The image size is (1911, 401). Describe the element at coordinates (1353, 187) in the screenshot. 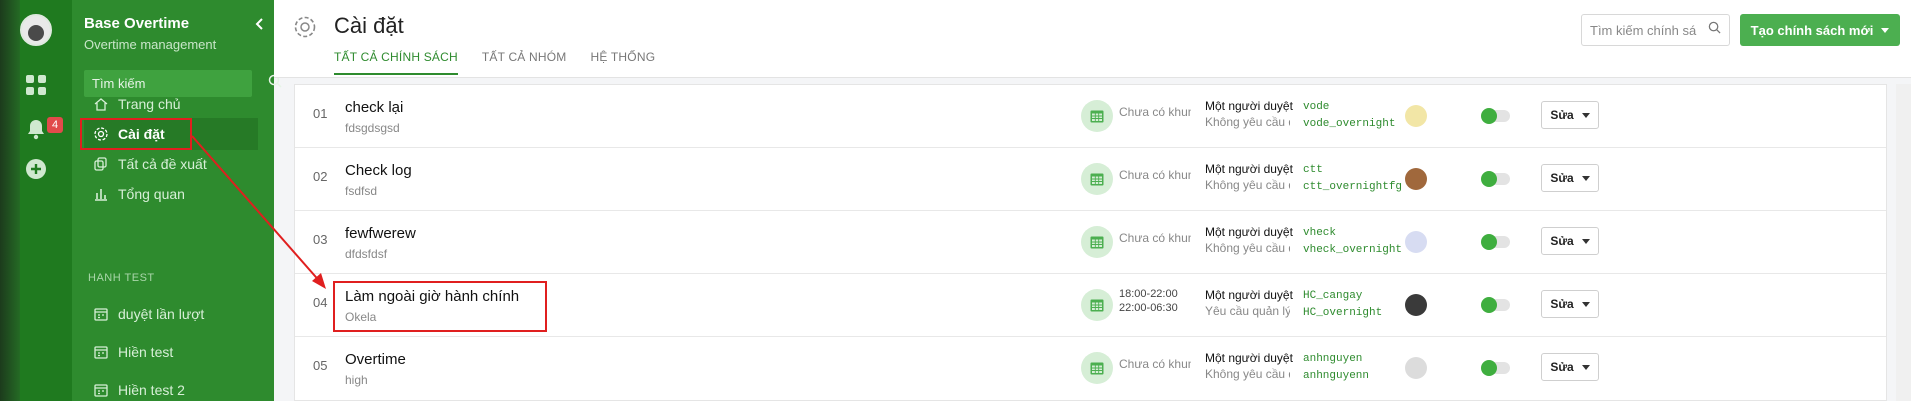

I see `policy-code-overnight: ctt_overnightfg` at that location.